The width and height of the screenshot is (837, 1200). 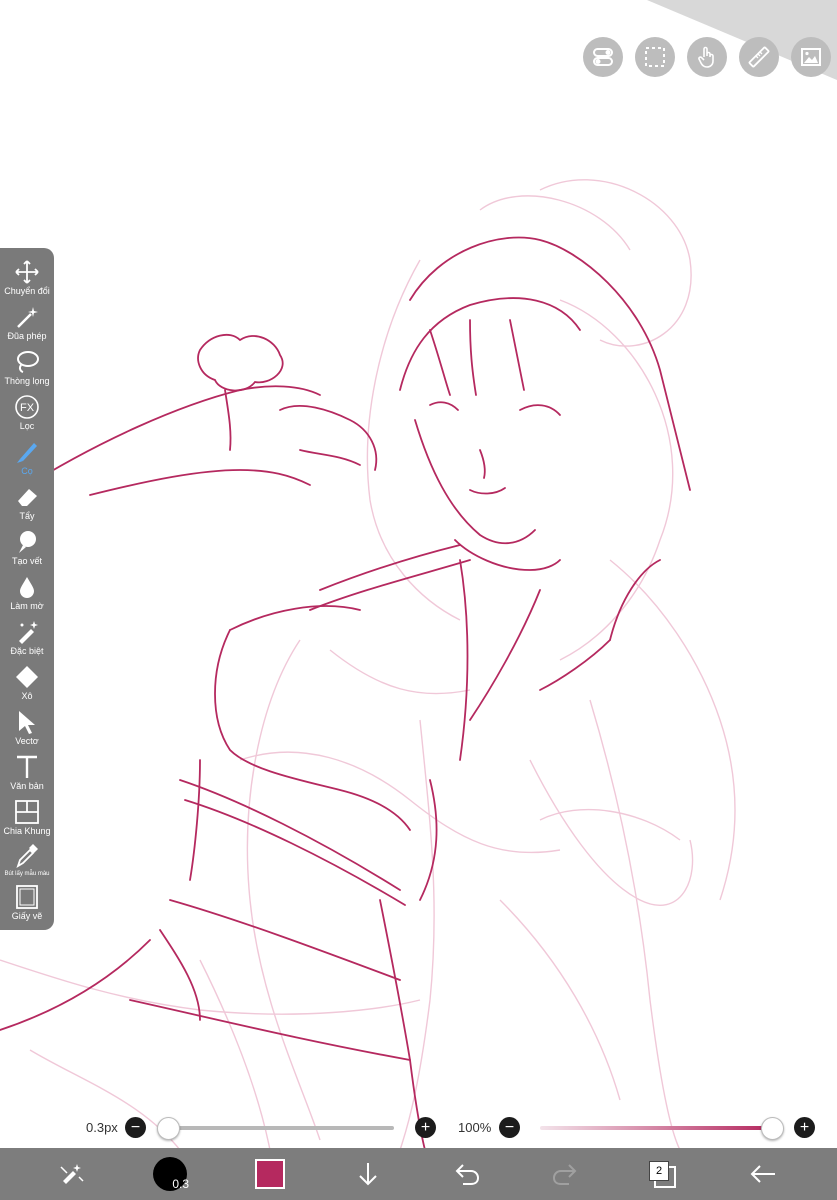 What do you see at coordinates (772, 1128) in the screenshot?
I see `opacity-slider-handle` at bounding box center [772, 1128].